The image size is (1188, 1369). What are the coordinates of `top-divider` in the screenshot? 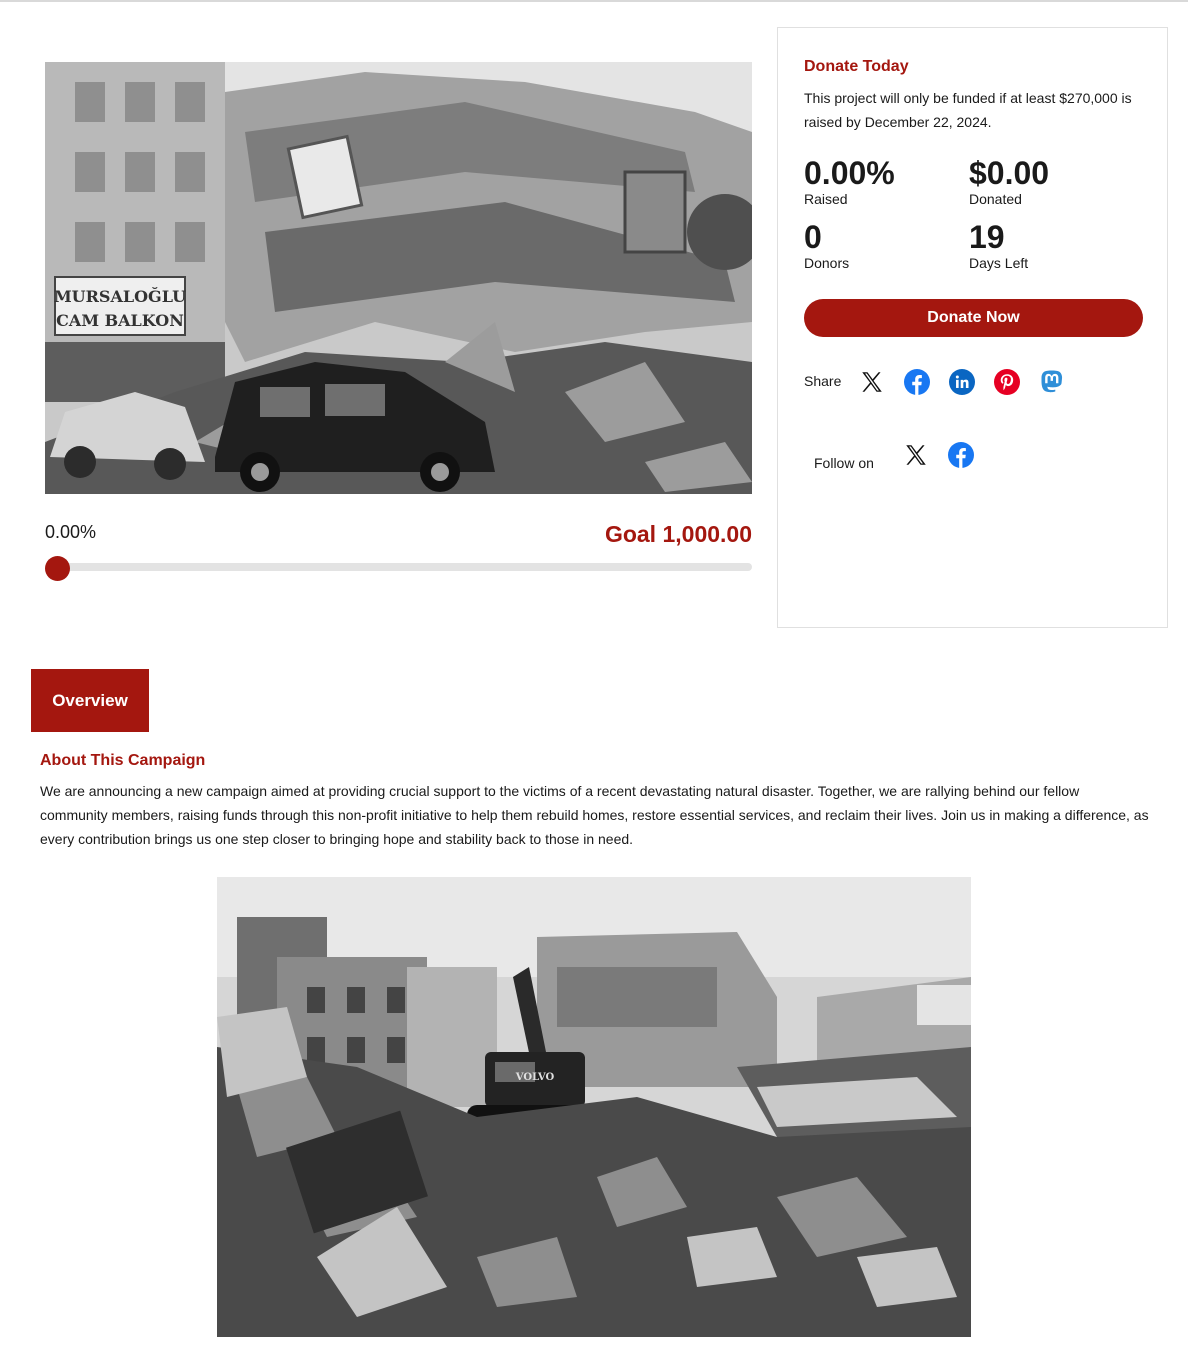 It's located at (594, 1).